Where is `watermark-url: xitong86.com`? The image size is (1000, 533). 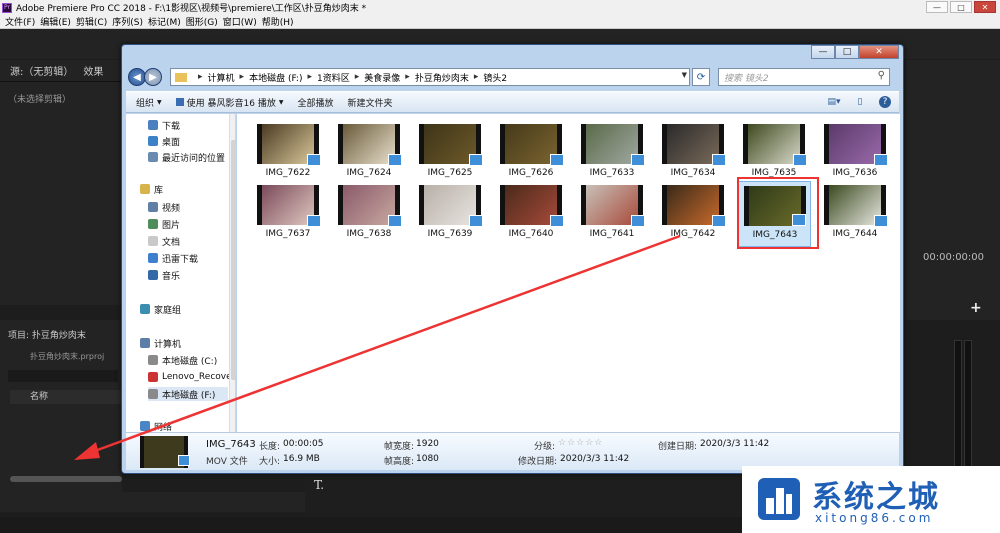 watermark-url: xitong86.com is located at coordinates (874, 518).